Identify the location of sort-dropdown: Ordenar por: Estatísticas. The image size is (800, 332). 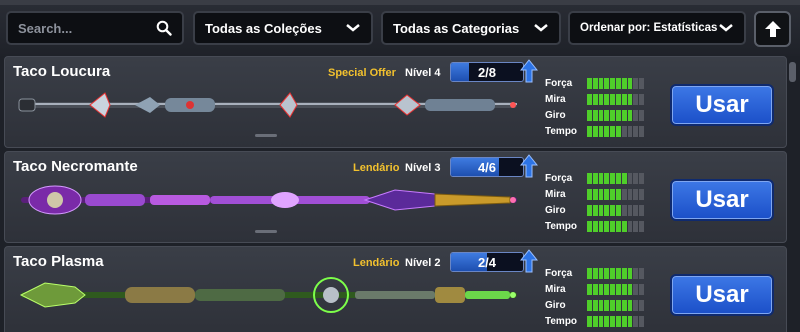
(657, 28).